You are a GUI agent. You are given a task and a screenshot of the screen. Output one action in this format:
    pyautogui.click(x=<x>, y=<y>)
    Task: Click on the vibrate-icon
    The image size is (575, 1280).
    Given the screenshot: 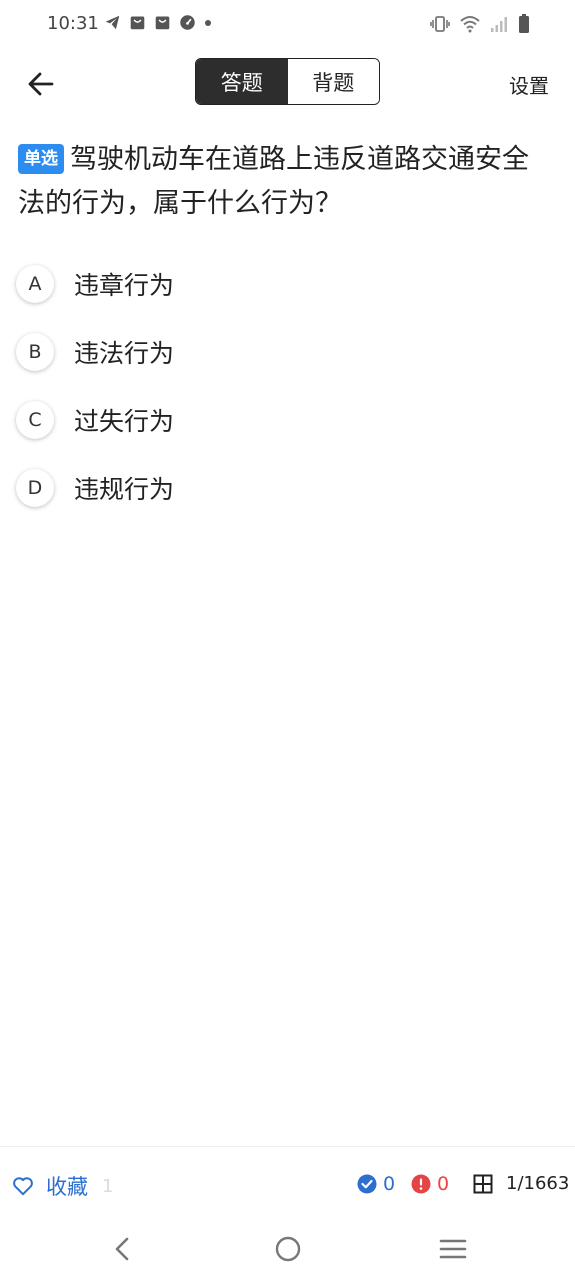 What is the action you would take?
    pyautogui.click(x=440, y=24)
    